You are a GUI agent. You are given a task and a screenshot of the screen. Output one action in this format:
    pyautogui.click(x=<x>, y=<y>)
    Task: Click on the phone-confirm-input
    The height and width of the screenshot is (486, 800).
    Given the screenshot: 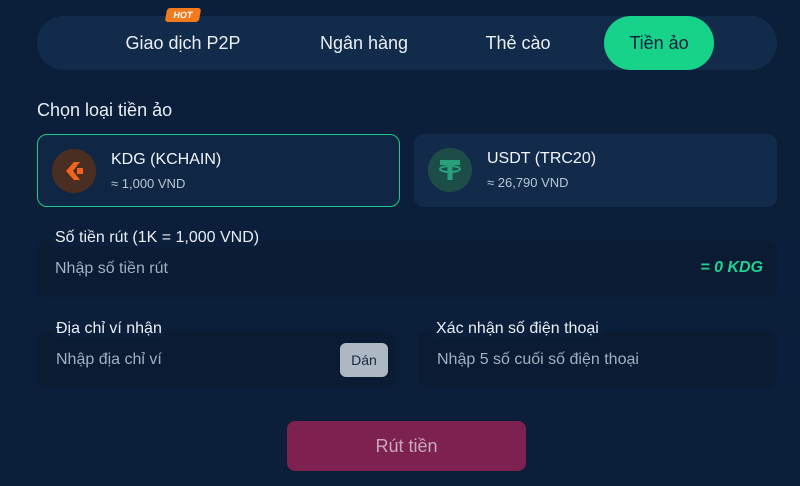 What is the action you would take?
    pyautogui.click(x=597, y=360)
    